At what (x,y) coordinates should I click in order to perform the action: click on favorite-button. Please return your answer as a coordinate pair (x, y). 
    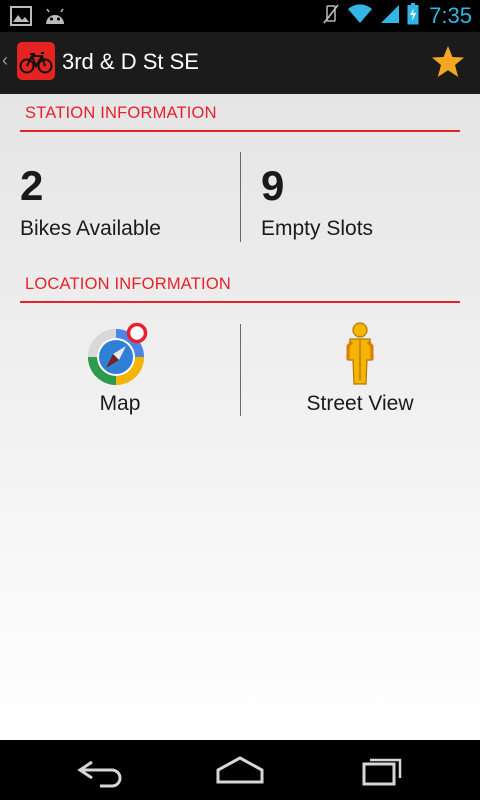
    Looking at the image, I should click on (448, 62).